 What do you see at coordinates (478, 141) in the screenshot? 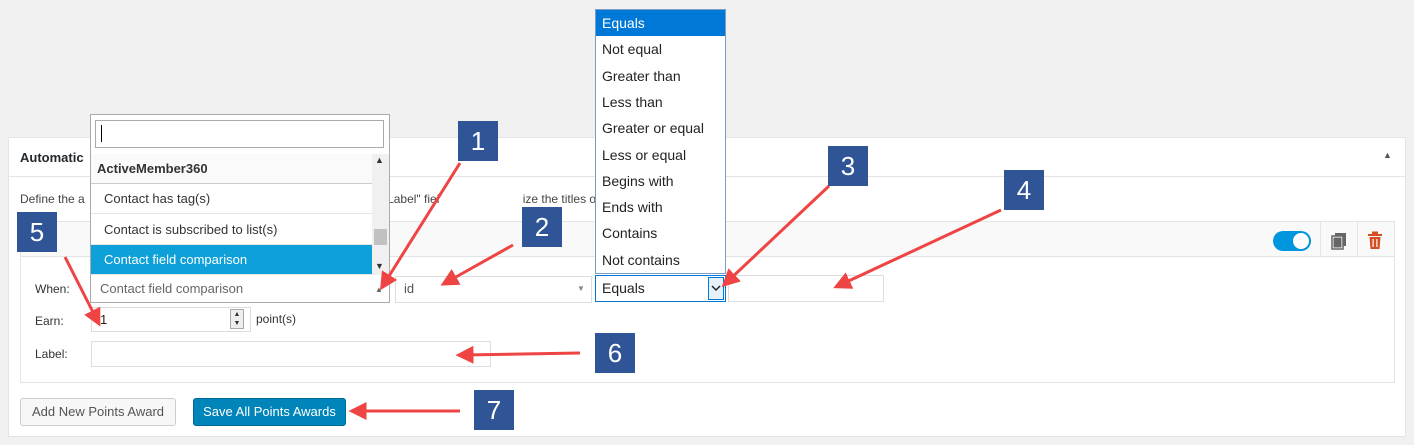
I see `callout-1: 1` at bounding box center [478, 141].